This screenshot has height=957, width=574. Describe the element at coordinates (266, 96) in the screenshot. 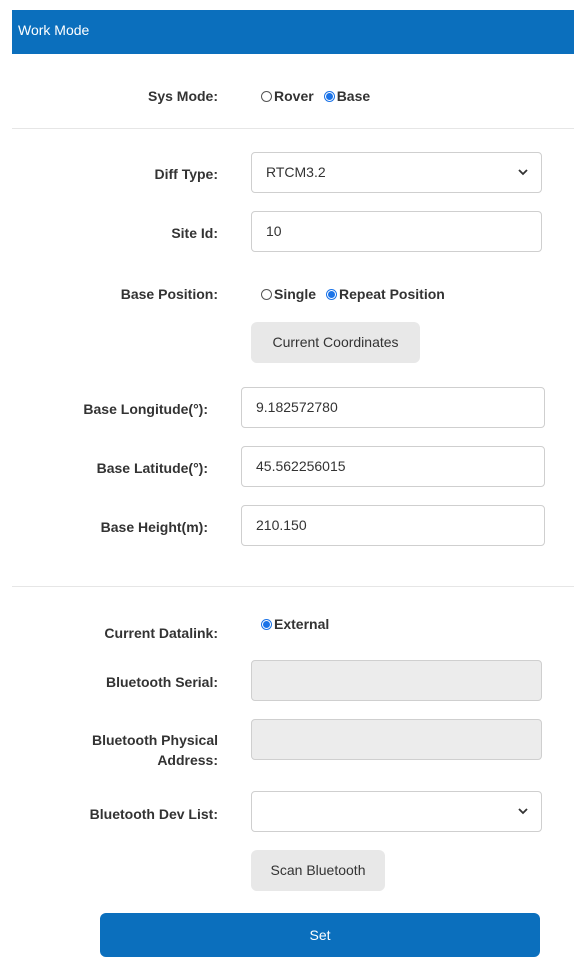

I see `rover-radio-dot` at that location.